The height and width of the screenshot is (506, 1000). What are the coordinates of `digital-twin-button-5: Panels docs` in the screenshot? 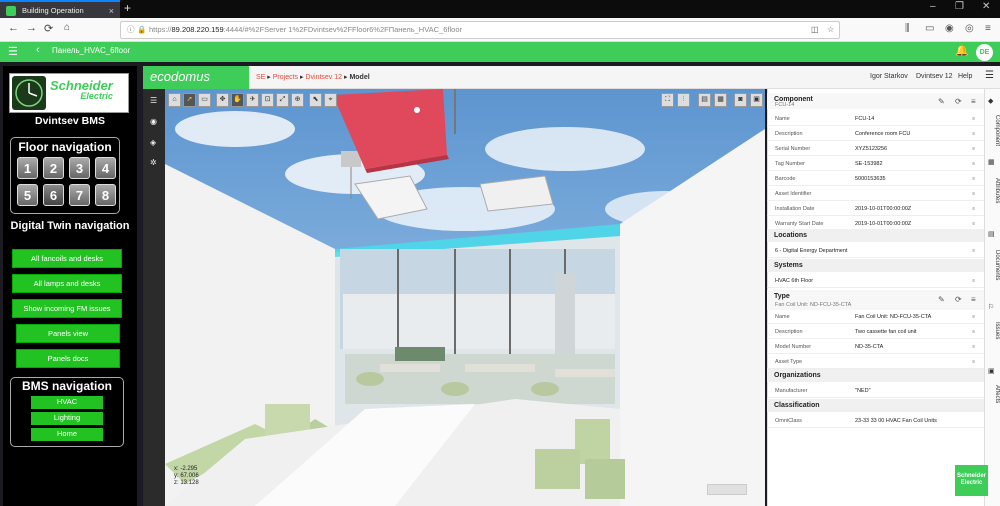 It's located at (68, 358).